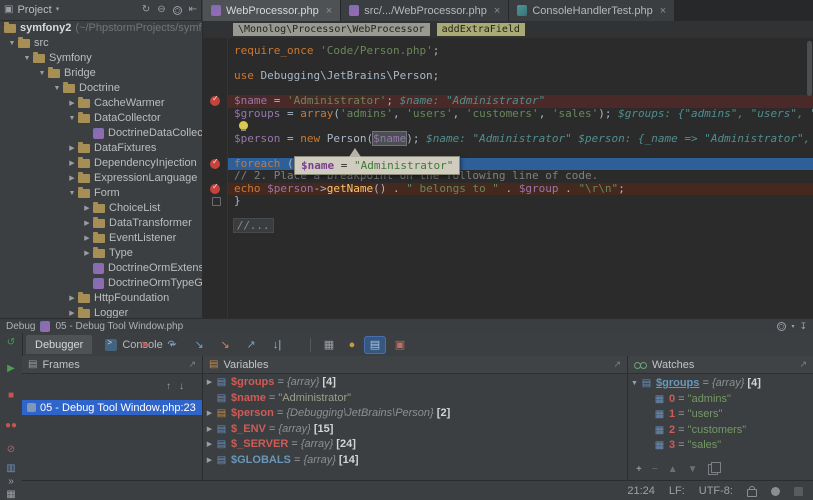 The width and height of the screenshot is (813, 500). I want to click on fold-marker-icon, so click(216, 201).